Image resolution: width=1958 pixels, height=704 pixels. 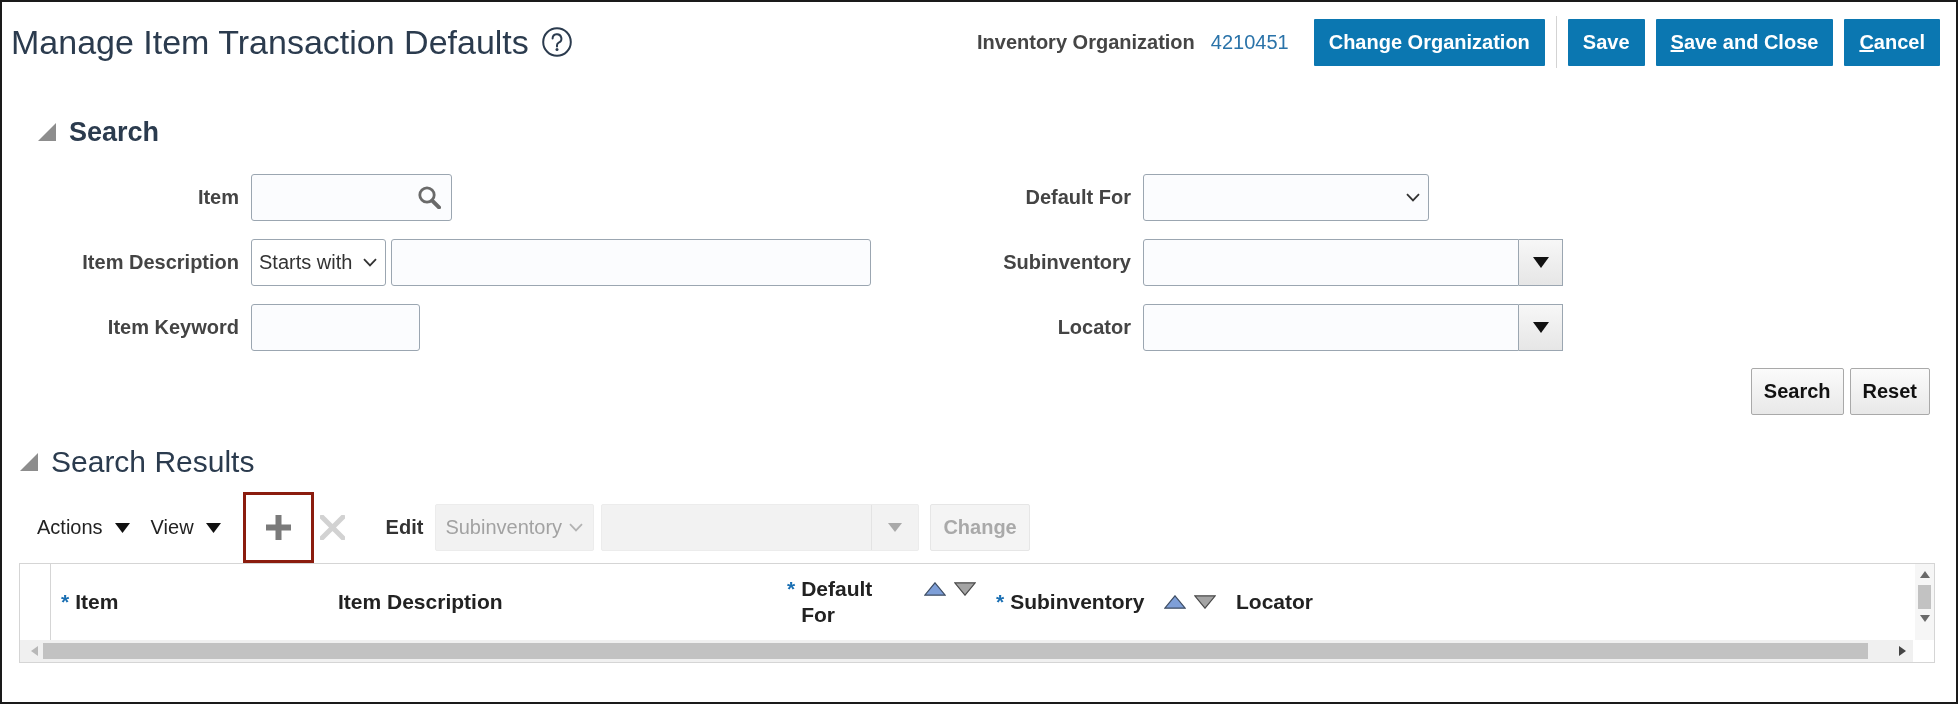 I want to click on organization-label: Inventory Organization, so click(x=1086, y=42).